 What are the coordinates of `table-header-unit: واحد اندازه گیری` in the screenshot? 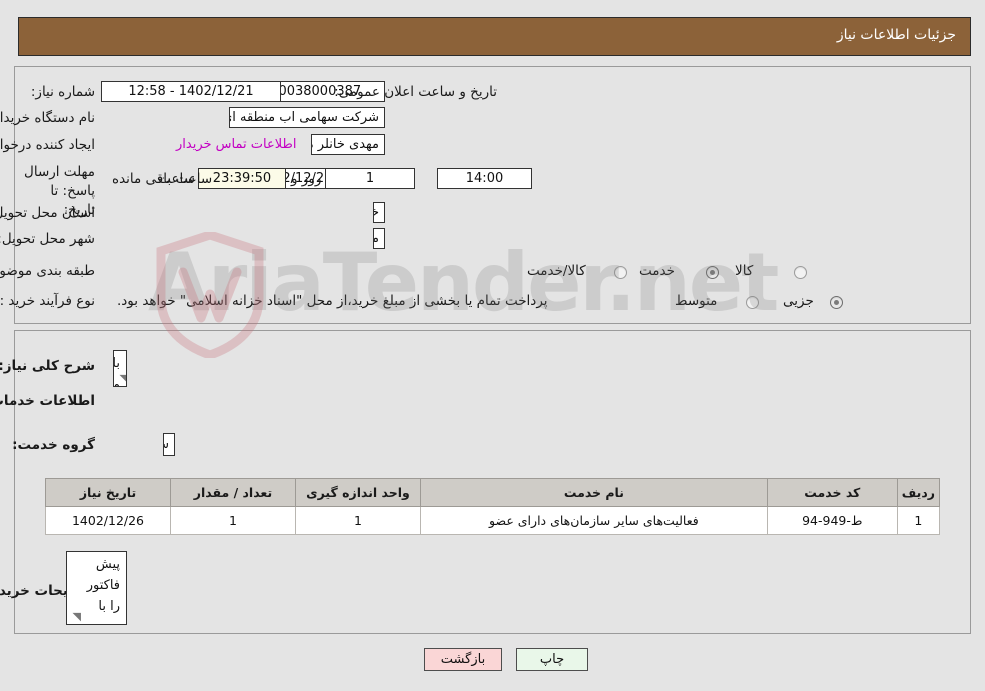 It's located at (358, 492).